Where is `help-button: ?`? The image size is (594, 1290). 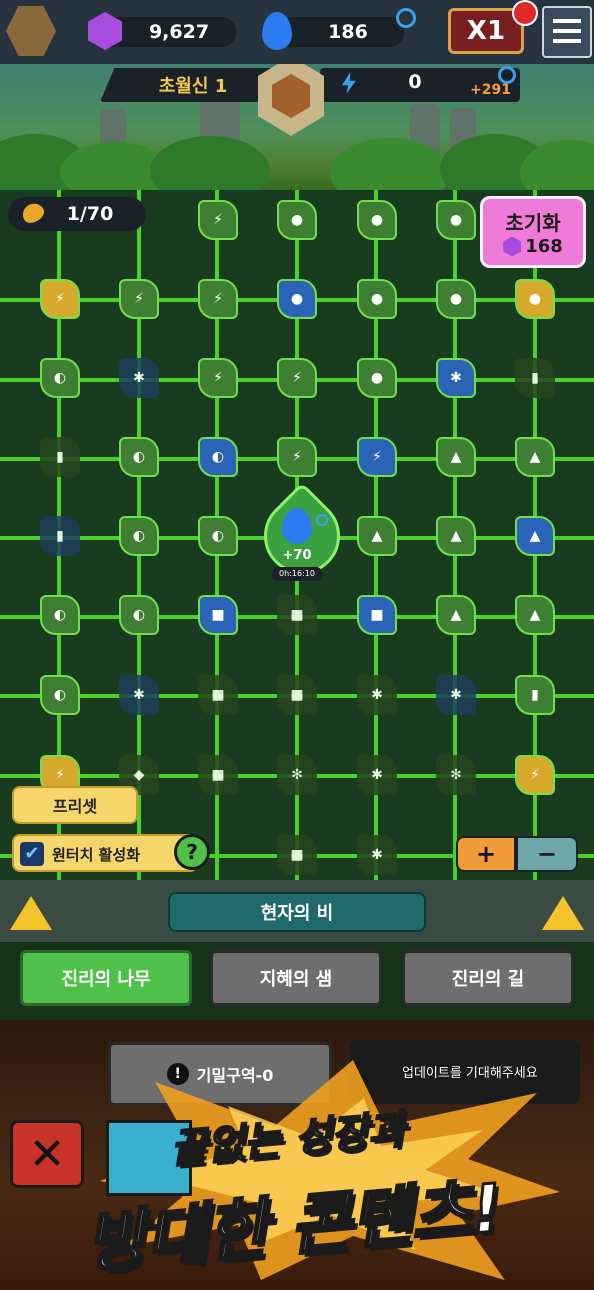 help-button: ? is located at coordinates (192, 852).